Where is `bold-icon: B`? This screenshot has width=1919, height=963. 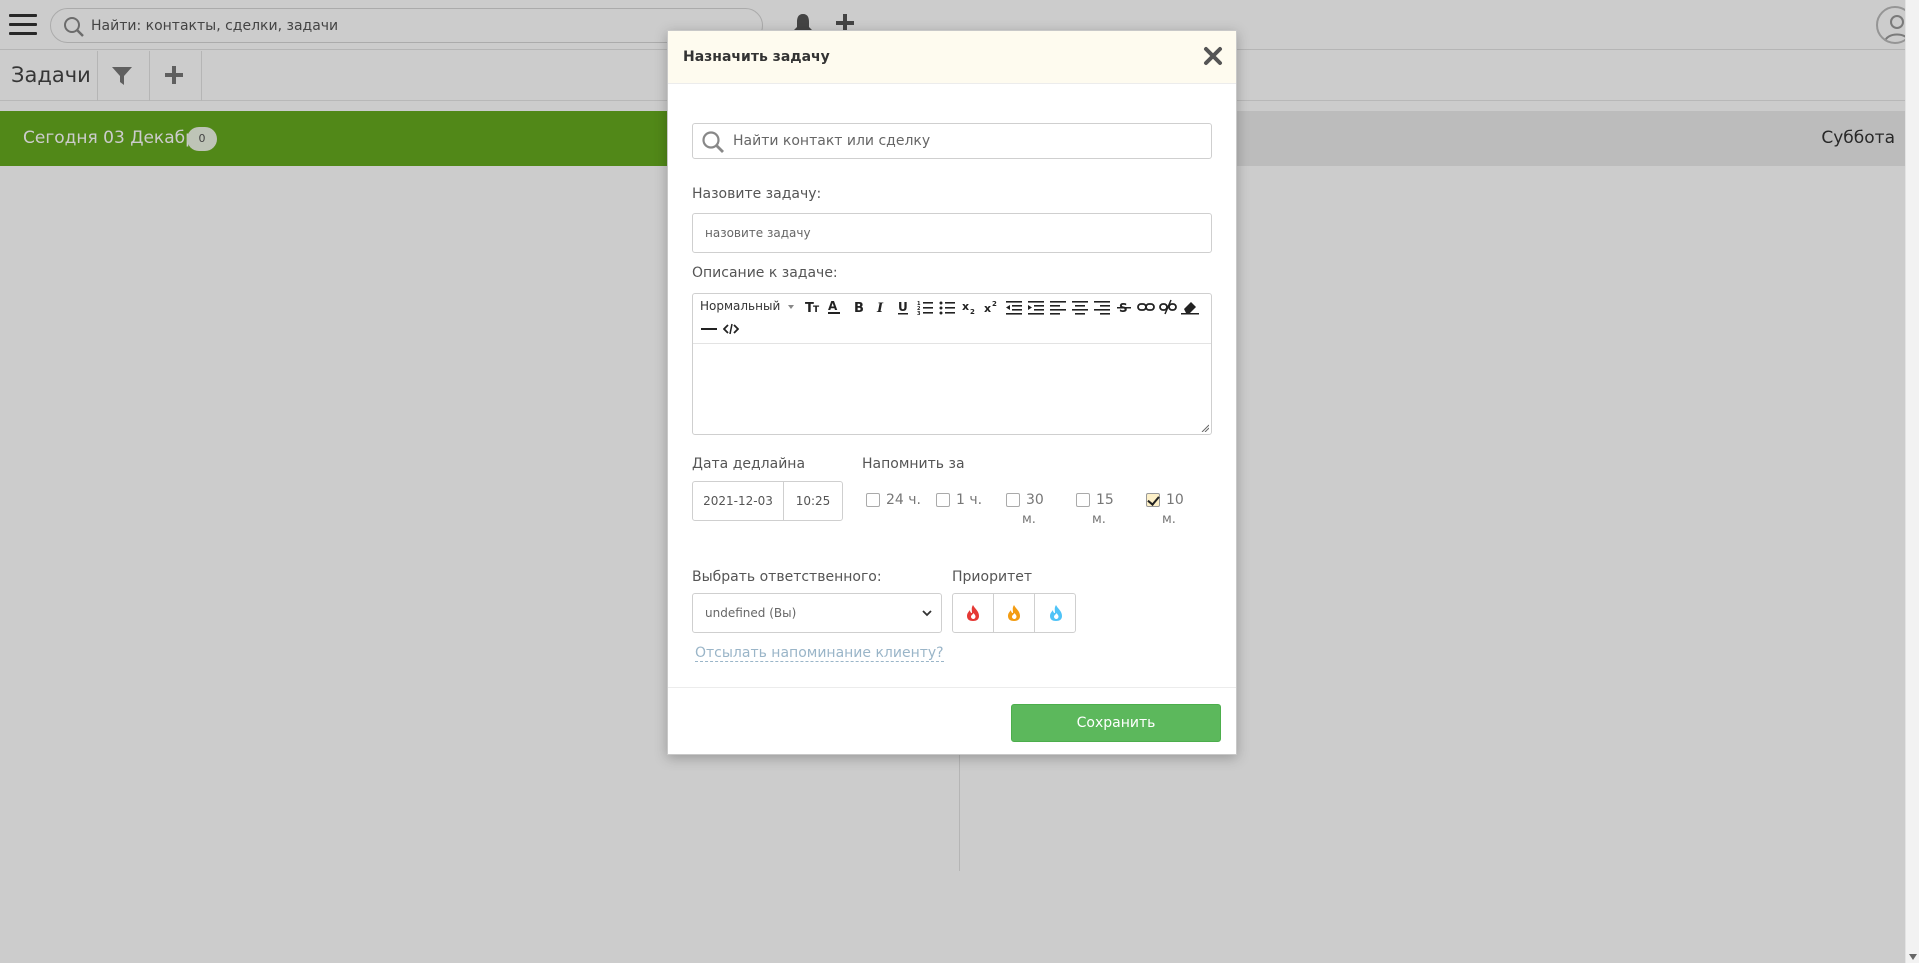 bold-icon: B is located at coordinates (859, 307).